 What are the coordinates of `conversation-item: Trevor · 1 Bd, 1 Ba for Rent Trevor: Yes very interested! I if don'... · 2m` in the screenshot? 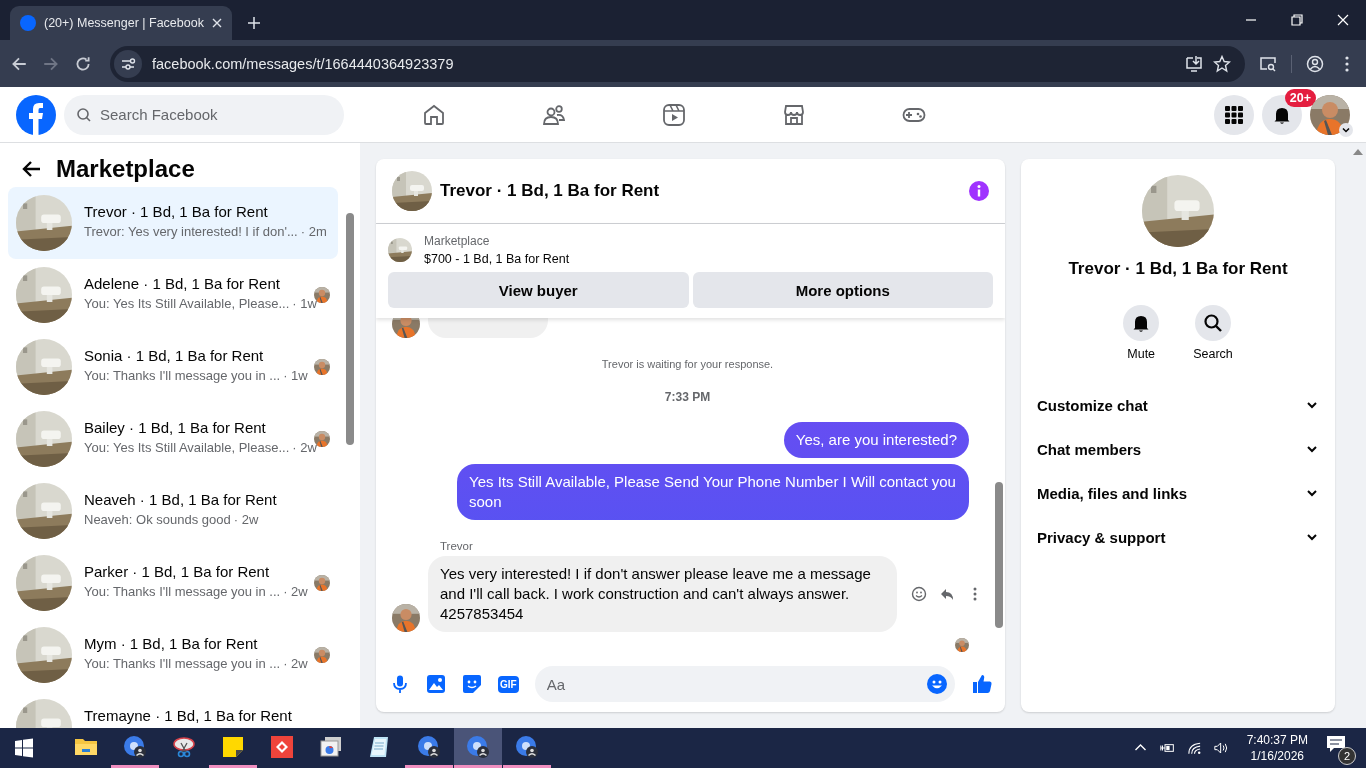 It's located at (173, 223).